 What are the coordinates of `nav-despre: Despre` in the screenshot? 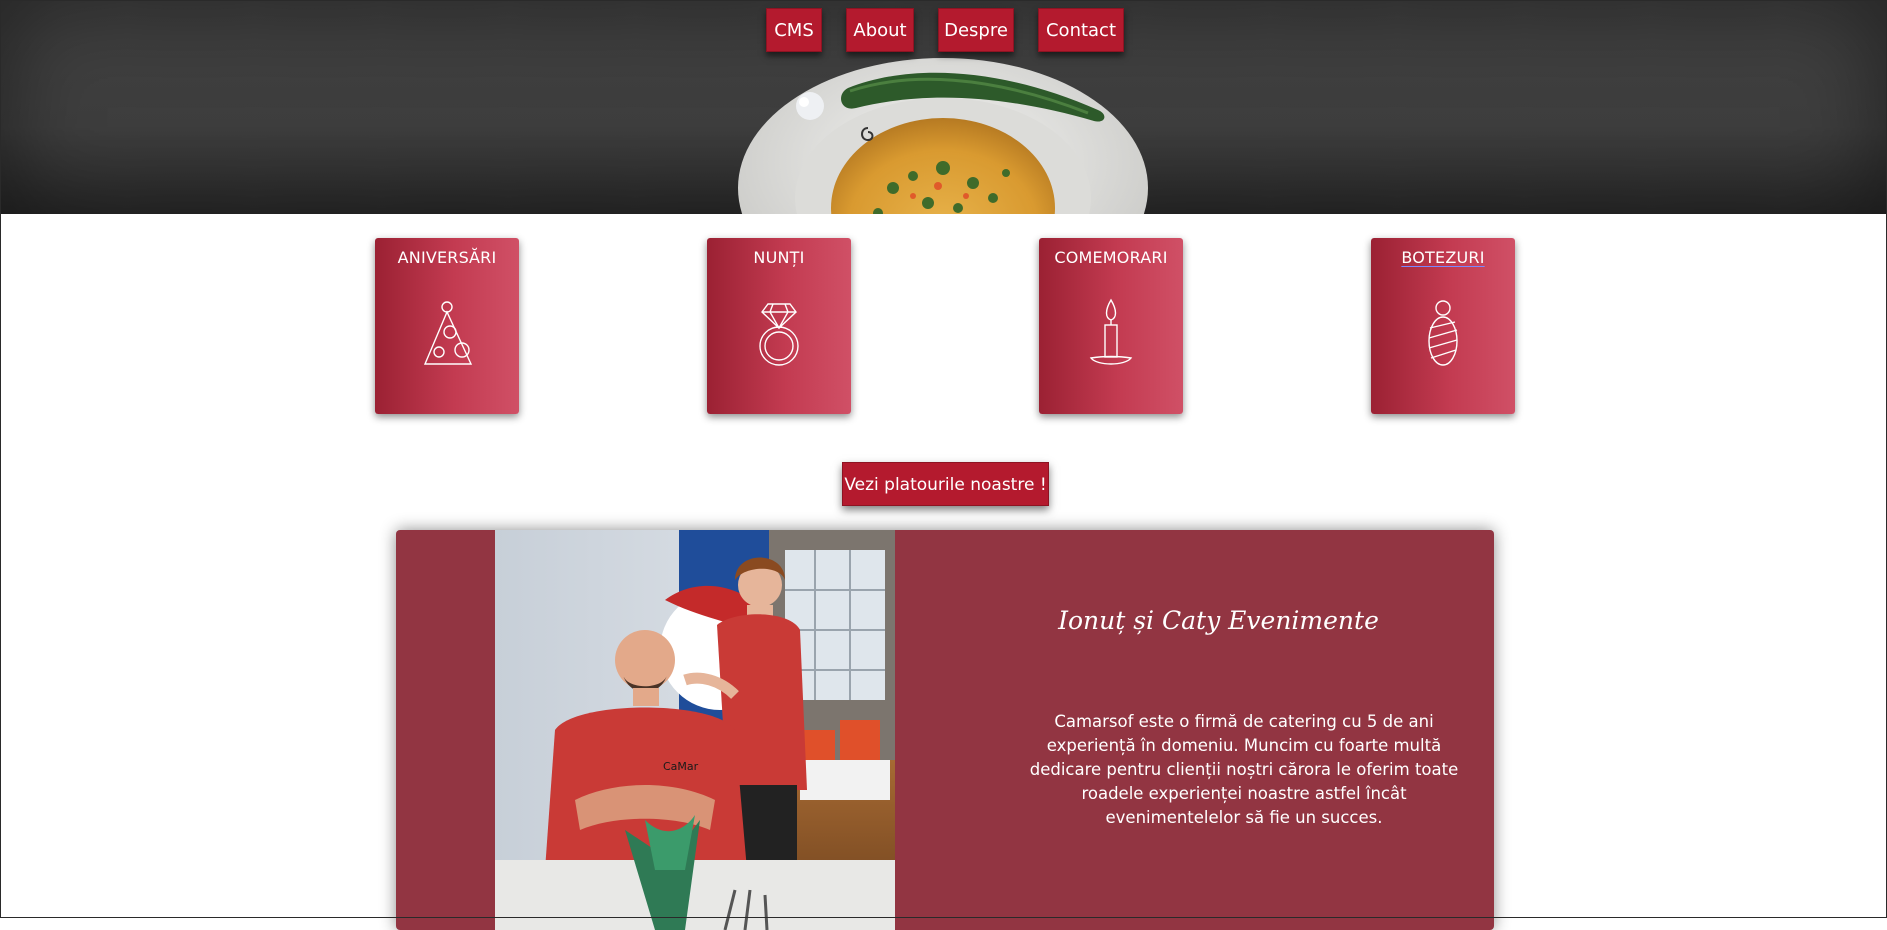 It's located at (976, 30).